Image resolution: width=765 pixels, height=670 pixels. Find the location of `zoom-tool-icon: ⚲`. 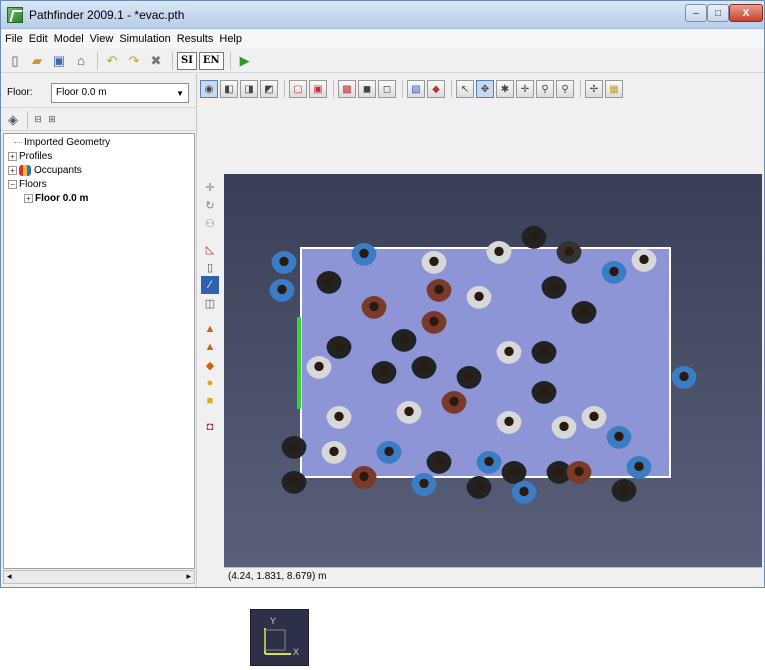

zoom-tool-icon: ⚲ is located at coordinates (545, 89).